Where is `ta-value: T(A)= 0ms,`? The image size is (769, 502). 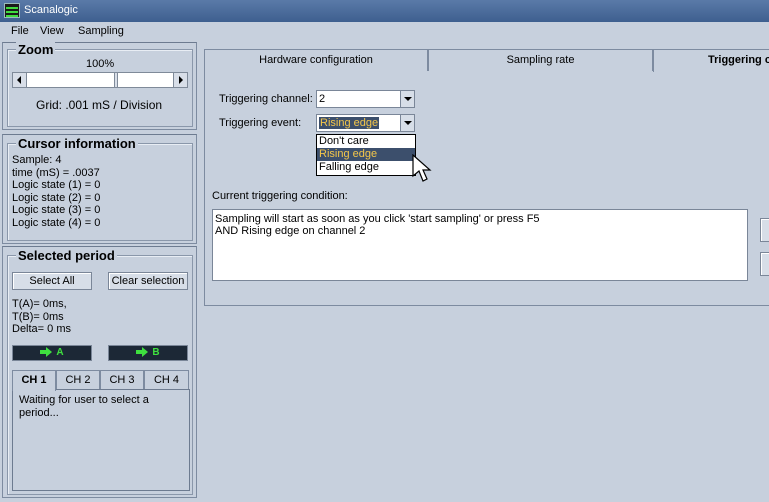
ta-value: T(A)= 0ms, is located at coordinates (39, 304).